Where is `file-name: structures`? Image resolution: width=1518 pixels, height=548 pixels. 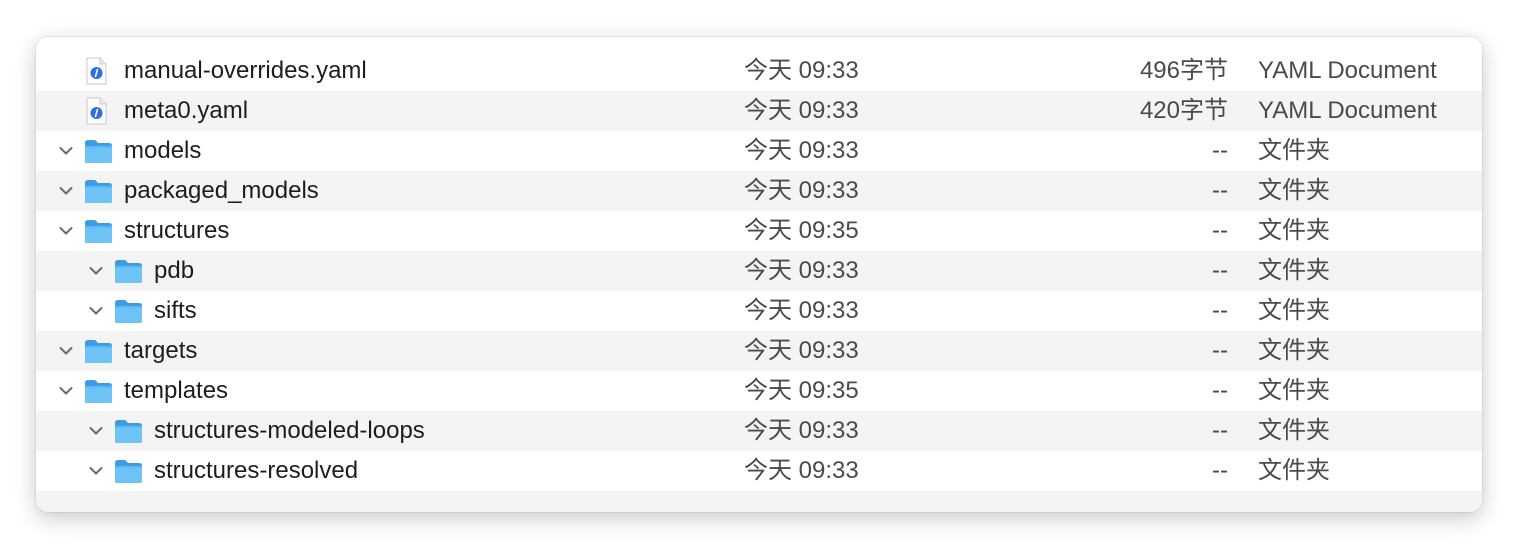 file-name: structures is located at coordinates (177, 230).